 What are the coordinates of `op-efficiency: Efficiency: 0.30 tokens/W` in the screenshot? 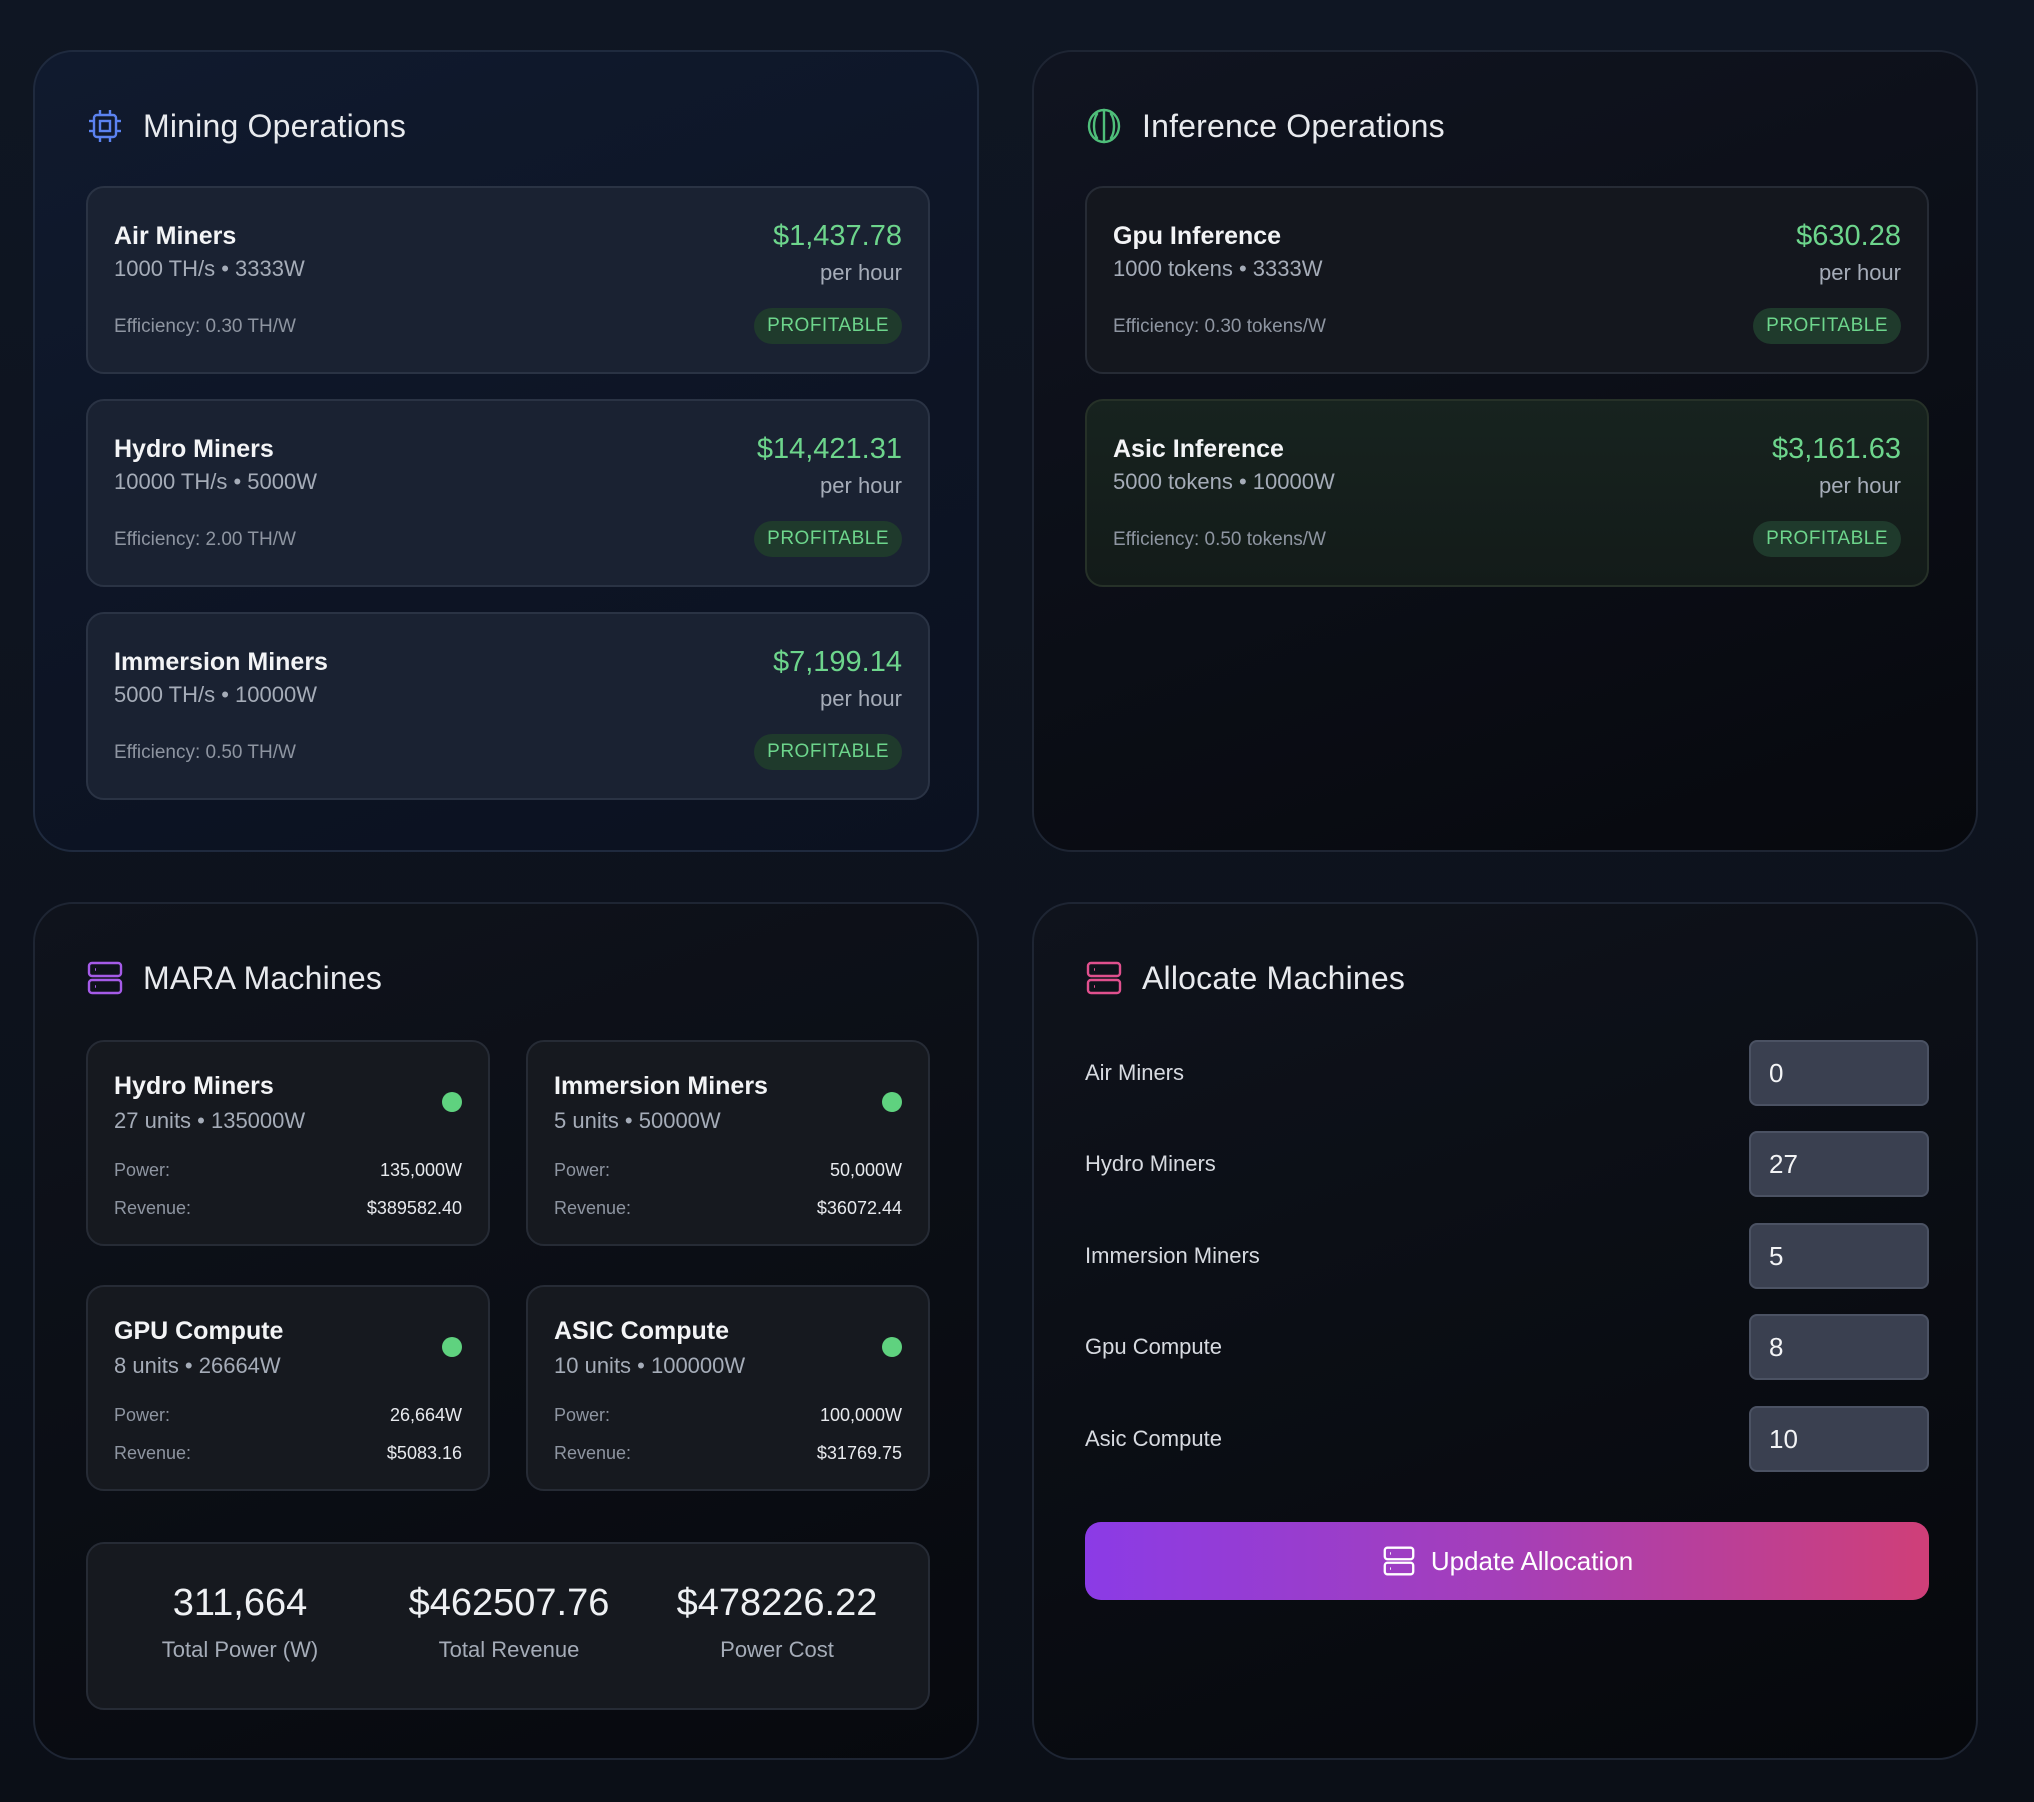 It's located at (1219, 326).